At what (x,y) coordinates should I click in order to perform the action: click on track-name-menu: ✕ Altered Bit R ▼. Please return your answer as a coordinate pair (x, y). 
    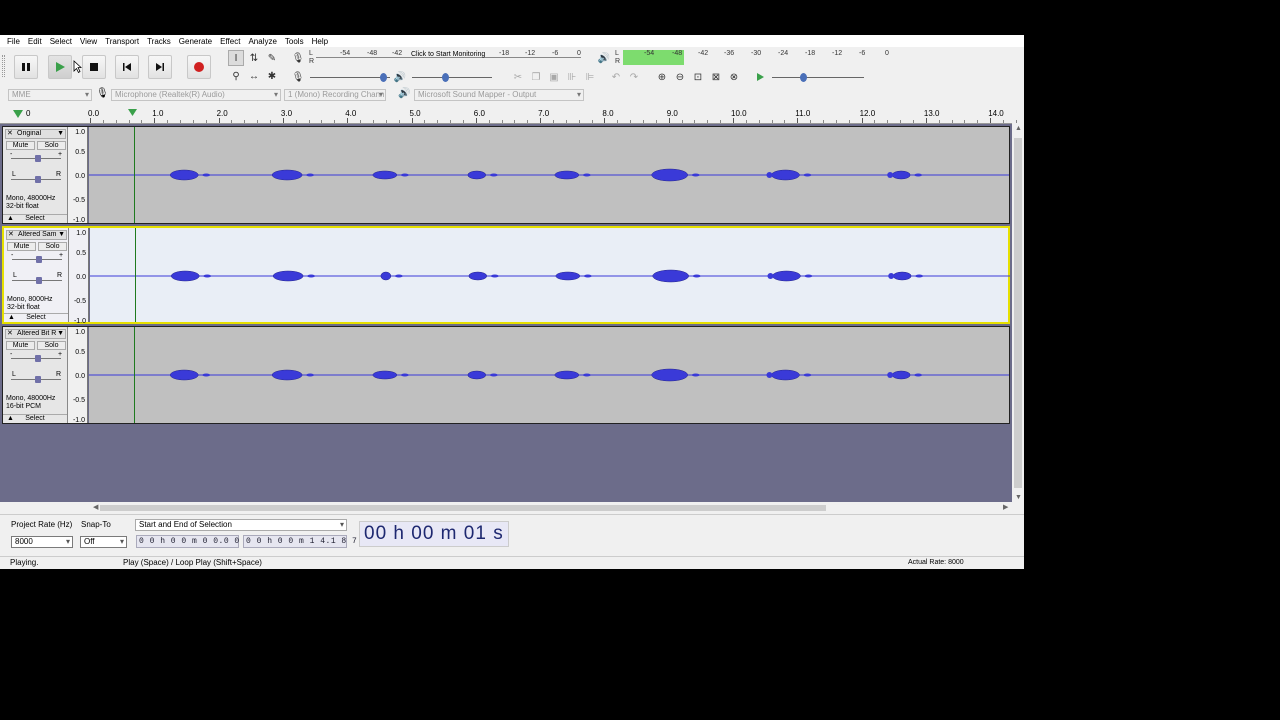
    Looking at the image, I should click on (35, 334).